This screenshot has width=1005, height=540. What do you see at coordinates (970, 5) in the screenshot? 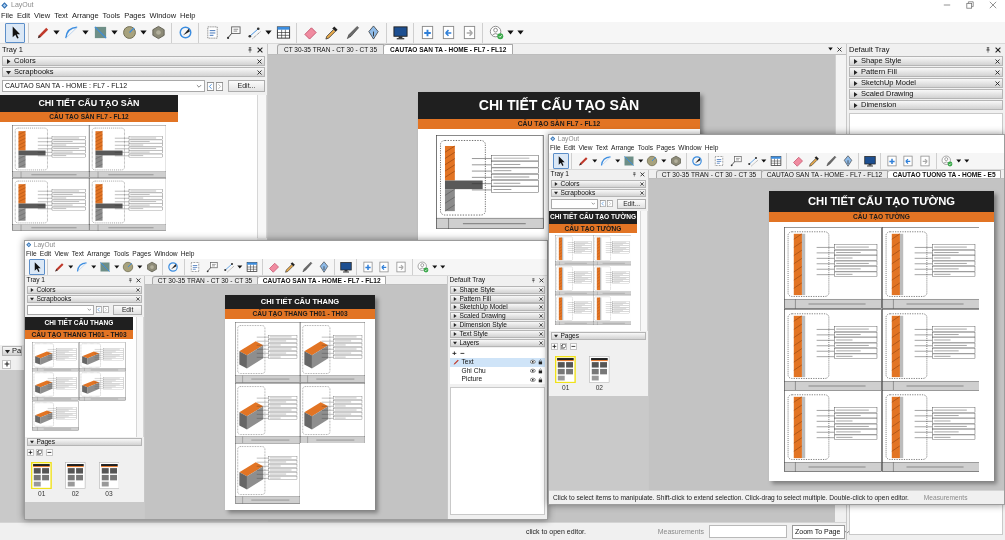
I see `restore-icon` at bounding box center [970, 5].